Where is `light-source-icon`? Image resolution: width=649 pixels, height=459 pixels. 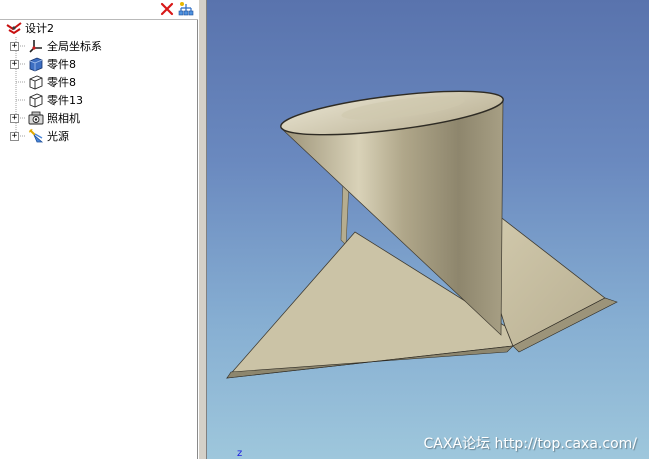 light-source-icon is located at coordinates (36, 136).